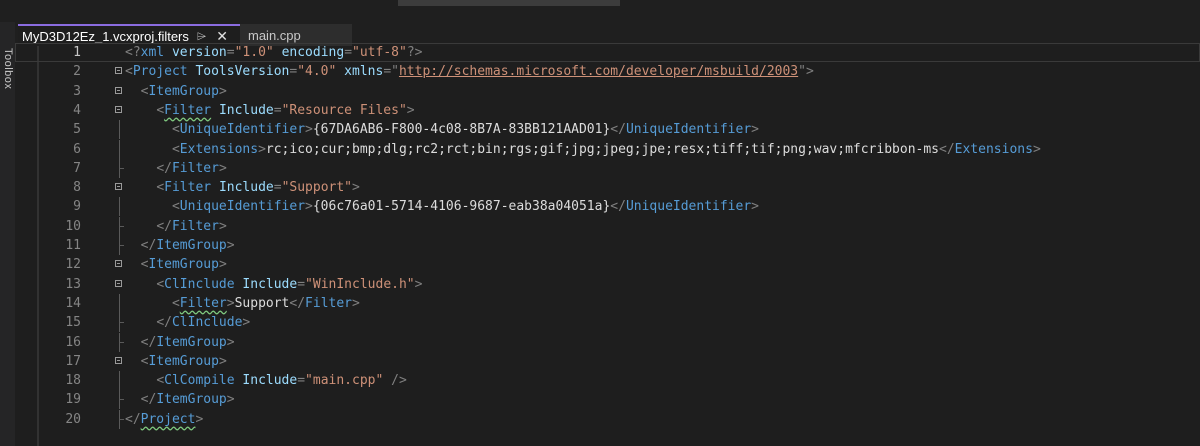  Describe the element at coordinates (607, 264) in the screenshot. I see `code-line: 12 <ItemGroup>` at that location.